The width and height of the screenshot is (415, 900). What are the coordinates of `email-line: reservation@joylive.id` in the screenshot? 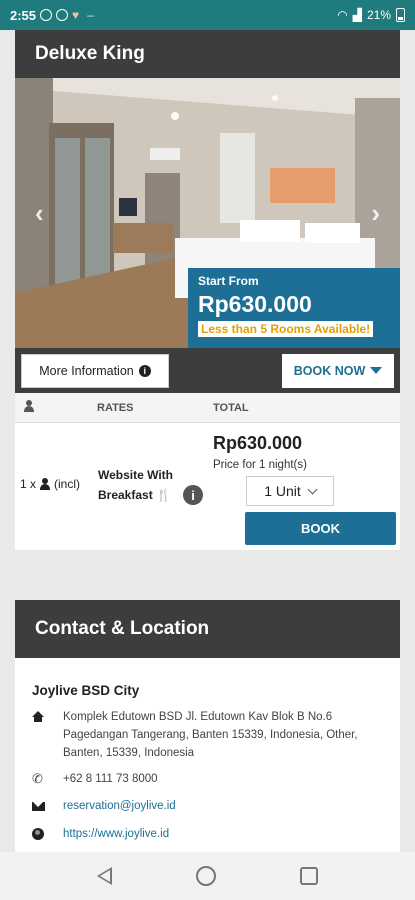 It's located at (207, 806).